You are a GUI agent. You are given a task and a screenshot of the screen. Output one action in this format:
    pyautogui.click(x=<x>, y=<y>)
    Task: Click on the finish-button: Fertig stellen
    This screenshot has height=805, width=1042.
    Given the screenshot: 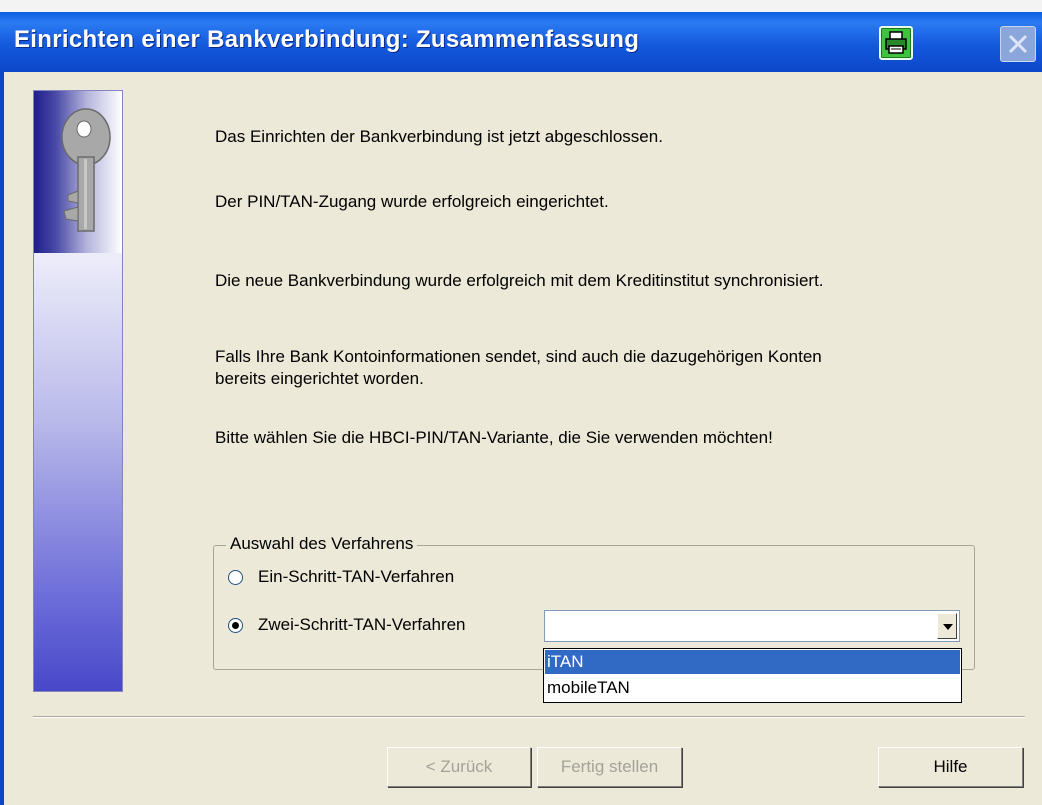 What is the action you would take?
    pyautogui.click(x=609, y=767)
    